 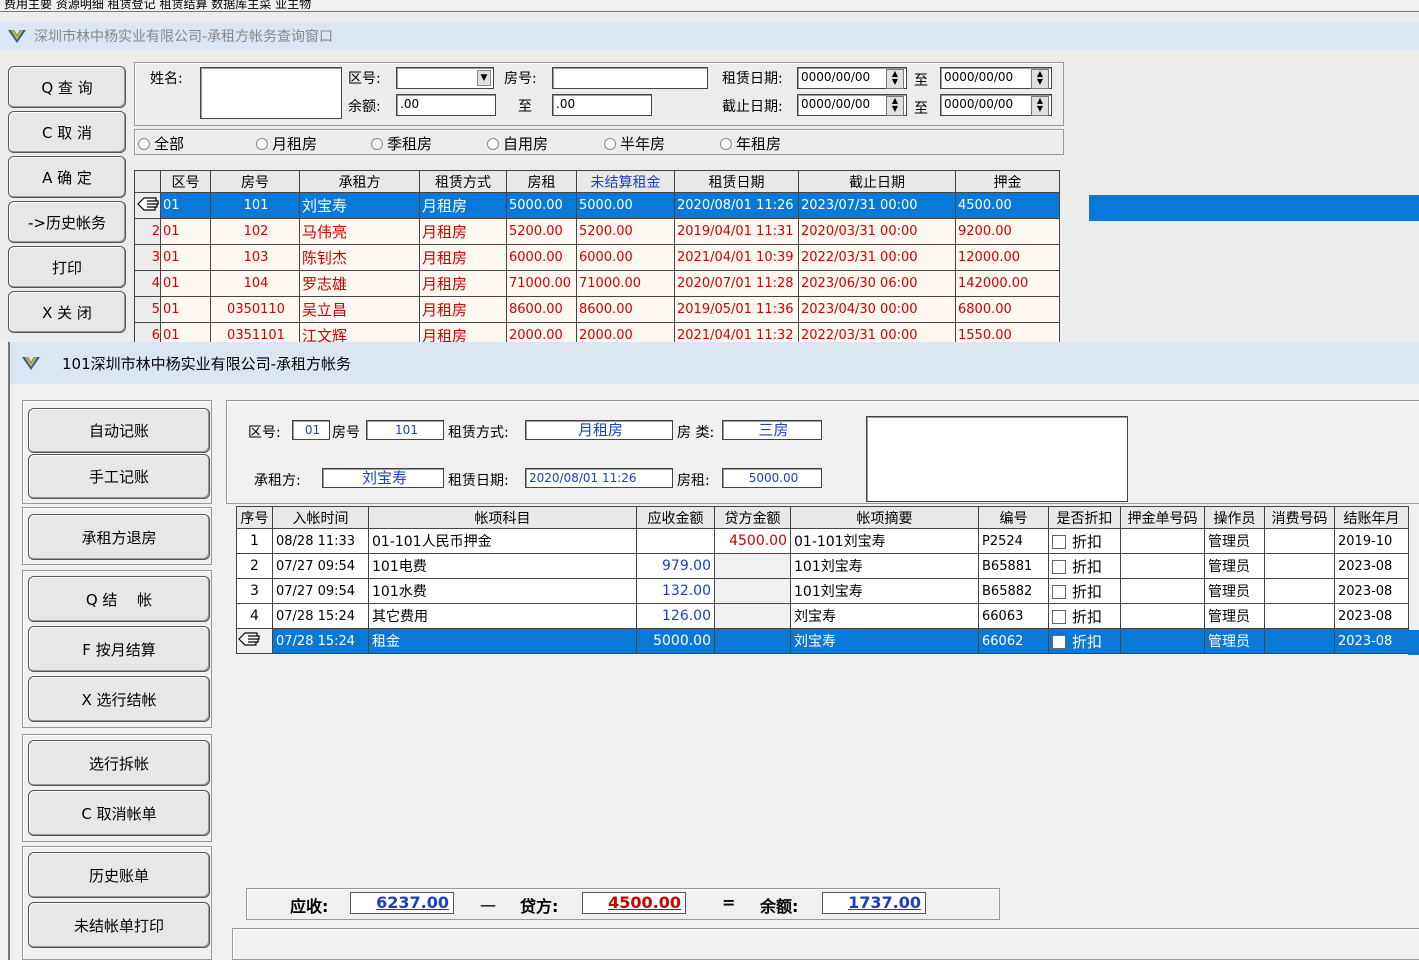 I want to click on confirm-button: A 确 定, so click(x=67, y=177).